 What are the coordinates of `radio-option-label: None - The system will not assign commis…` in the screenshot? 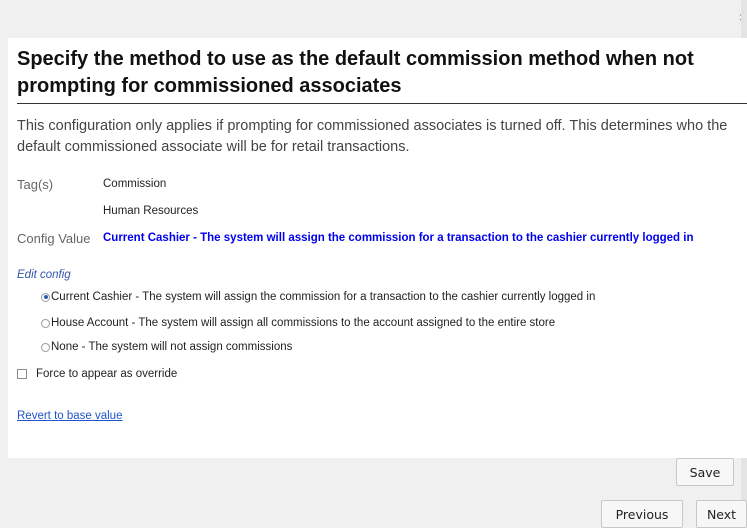 It's located at (172, 347).